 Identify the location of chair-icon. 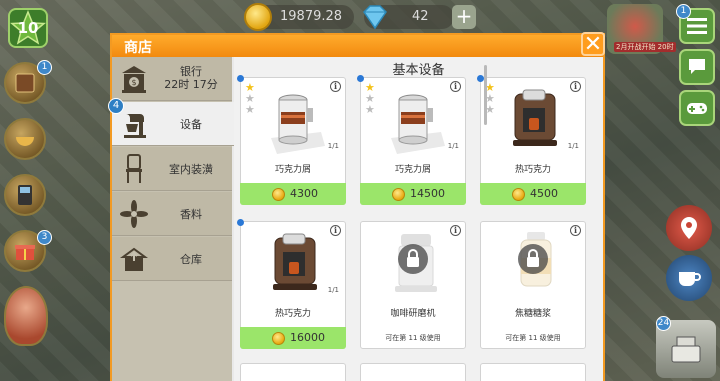
(134, 168).